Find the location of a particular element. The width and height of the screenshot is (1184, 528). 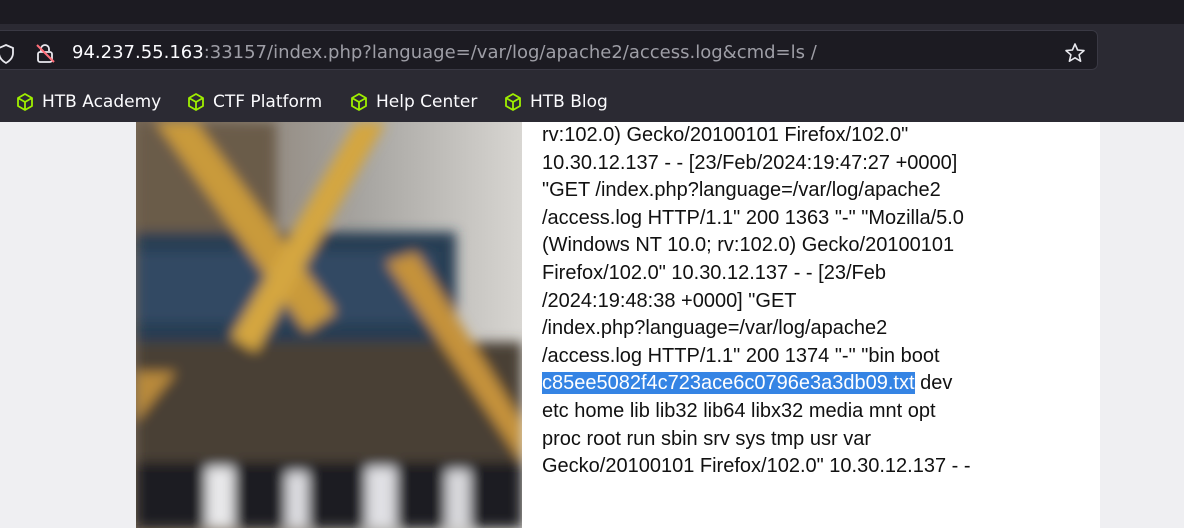

bookmark-star-icon is located at coordinates (1075, 53).